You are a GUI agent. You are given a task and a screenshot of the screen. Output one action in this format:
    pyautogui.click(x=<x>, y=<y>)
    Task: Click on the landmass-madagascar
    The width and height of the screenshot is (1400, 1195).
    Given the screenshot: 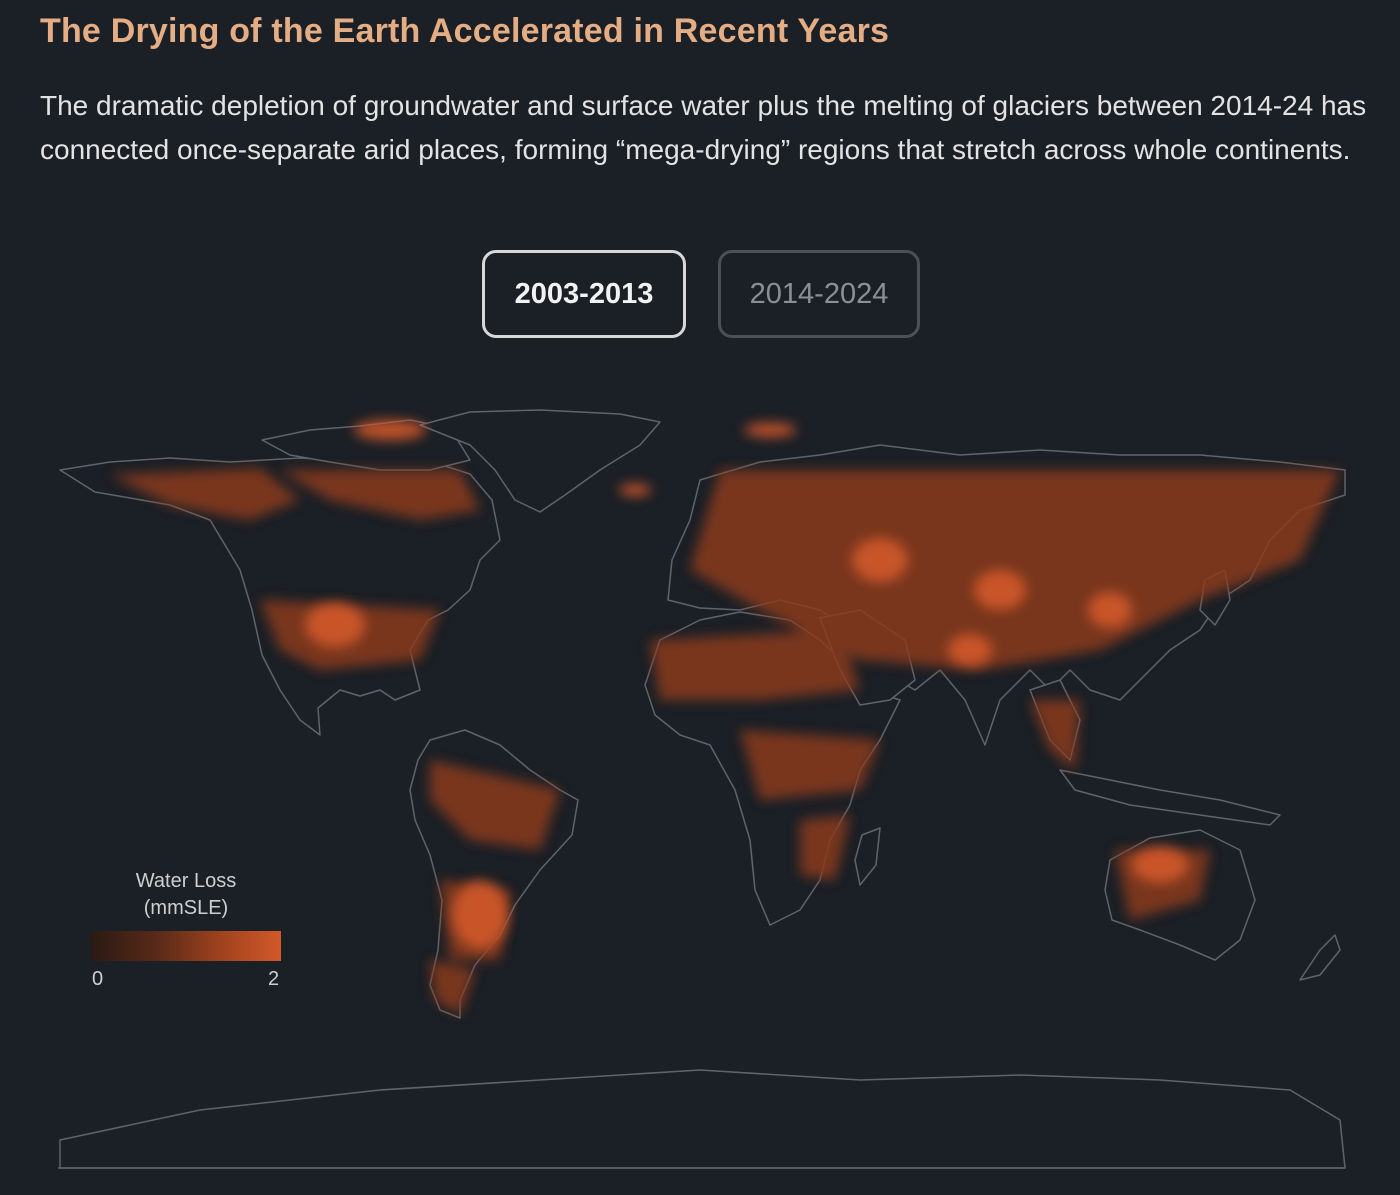 What is the action you would take?
    pyautogui.click(x=867, y=856)
    